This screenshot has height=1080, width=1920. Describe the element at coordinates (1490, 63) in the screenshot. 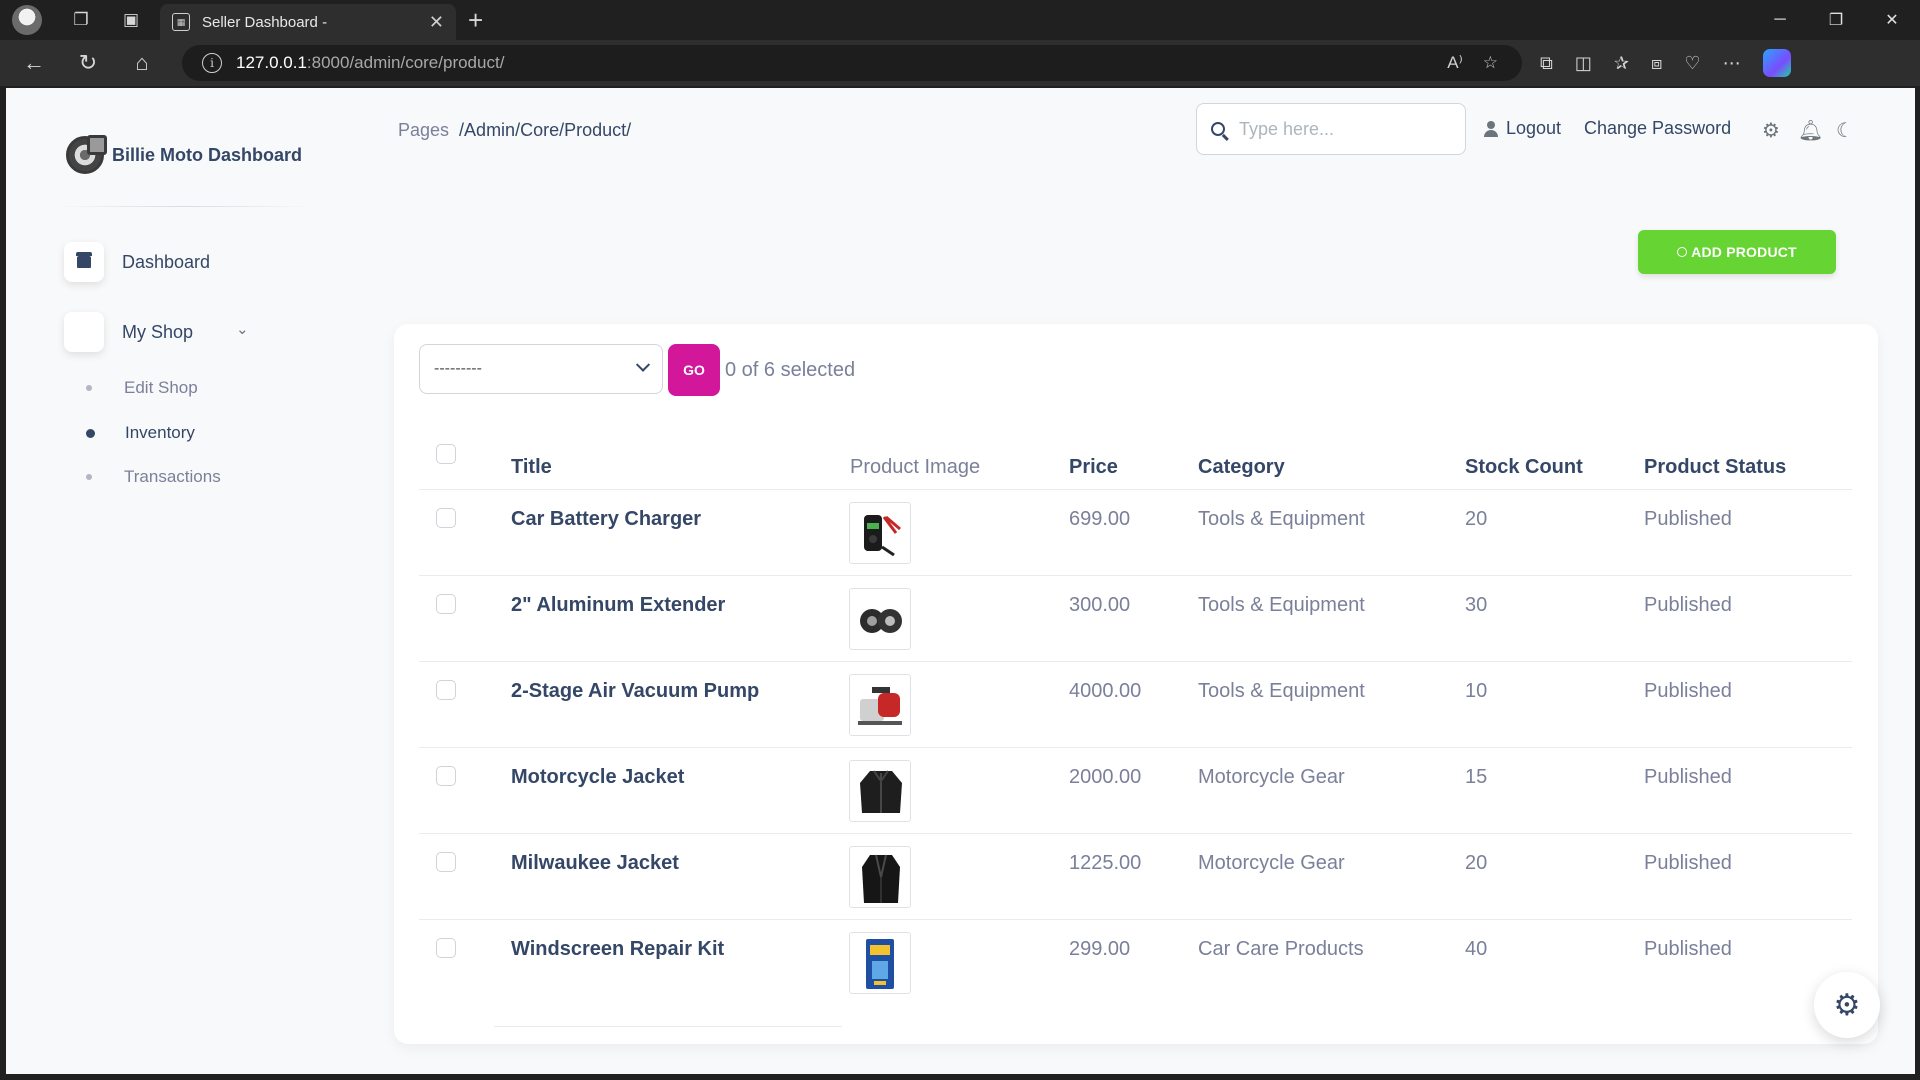

I see `favorite-star-icon: ☆` at that location.